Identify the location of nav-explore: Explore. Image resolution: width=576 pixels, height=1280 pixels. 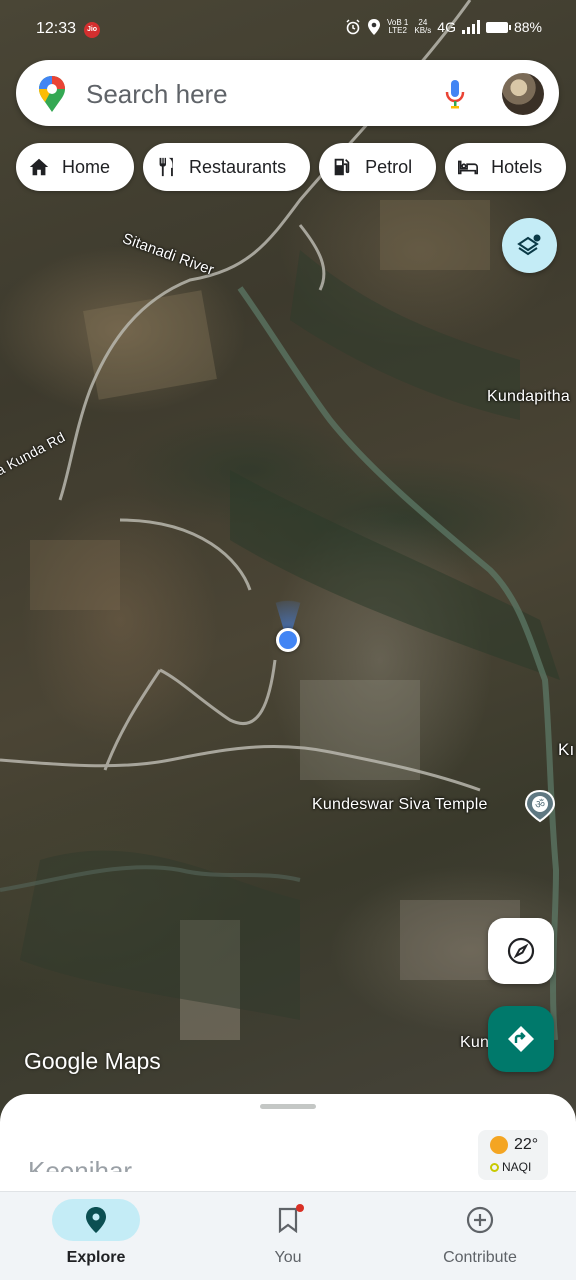
(96, 1236).